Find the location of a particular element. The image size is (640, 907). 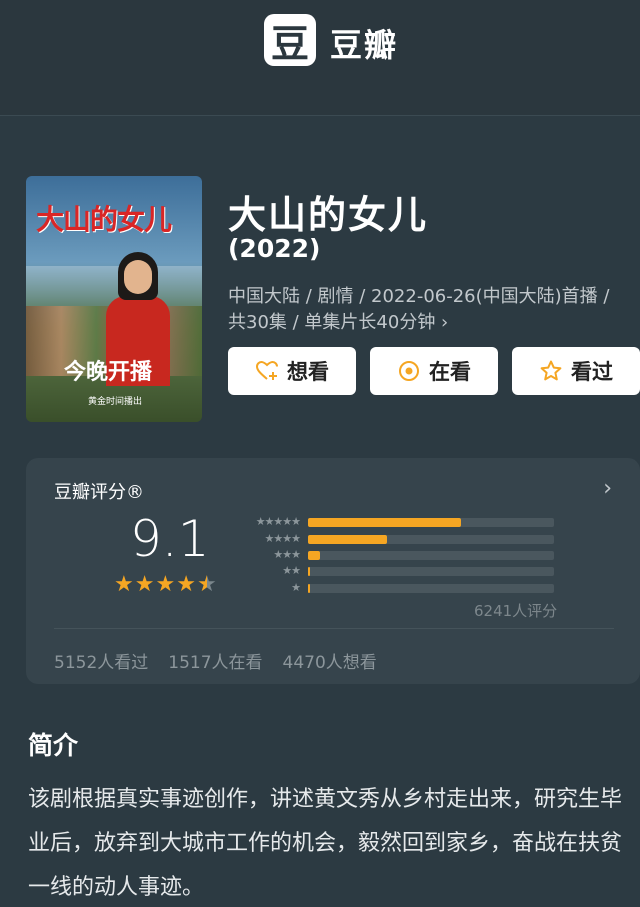

watching-label: 在看 is located at coordinates (450, 372).